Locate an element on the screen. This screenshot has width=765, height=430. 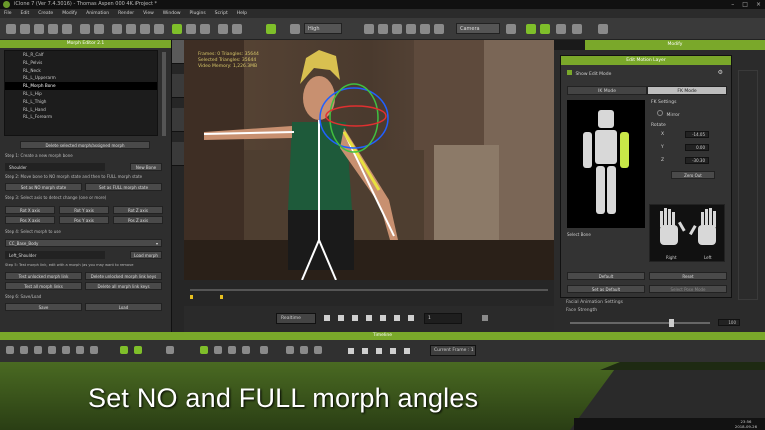
fullscreen-icon is located at coordinates (485, 318).